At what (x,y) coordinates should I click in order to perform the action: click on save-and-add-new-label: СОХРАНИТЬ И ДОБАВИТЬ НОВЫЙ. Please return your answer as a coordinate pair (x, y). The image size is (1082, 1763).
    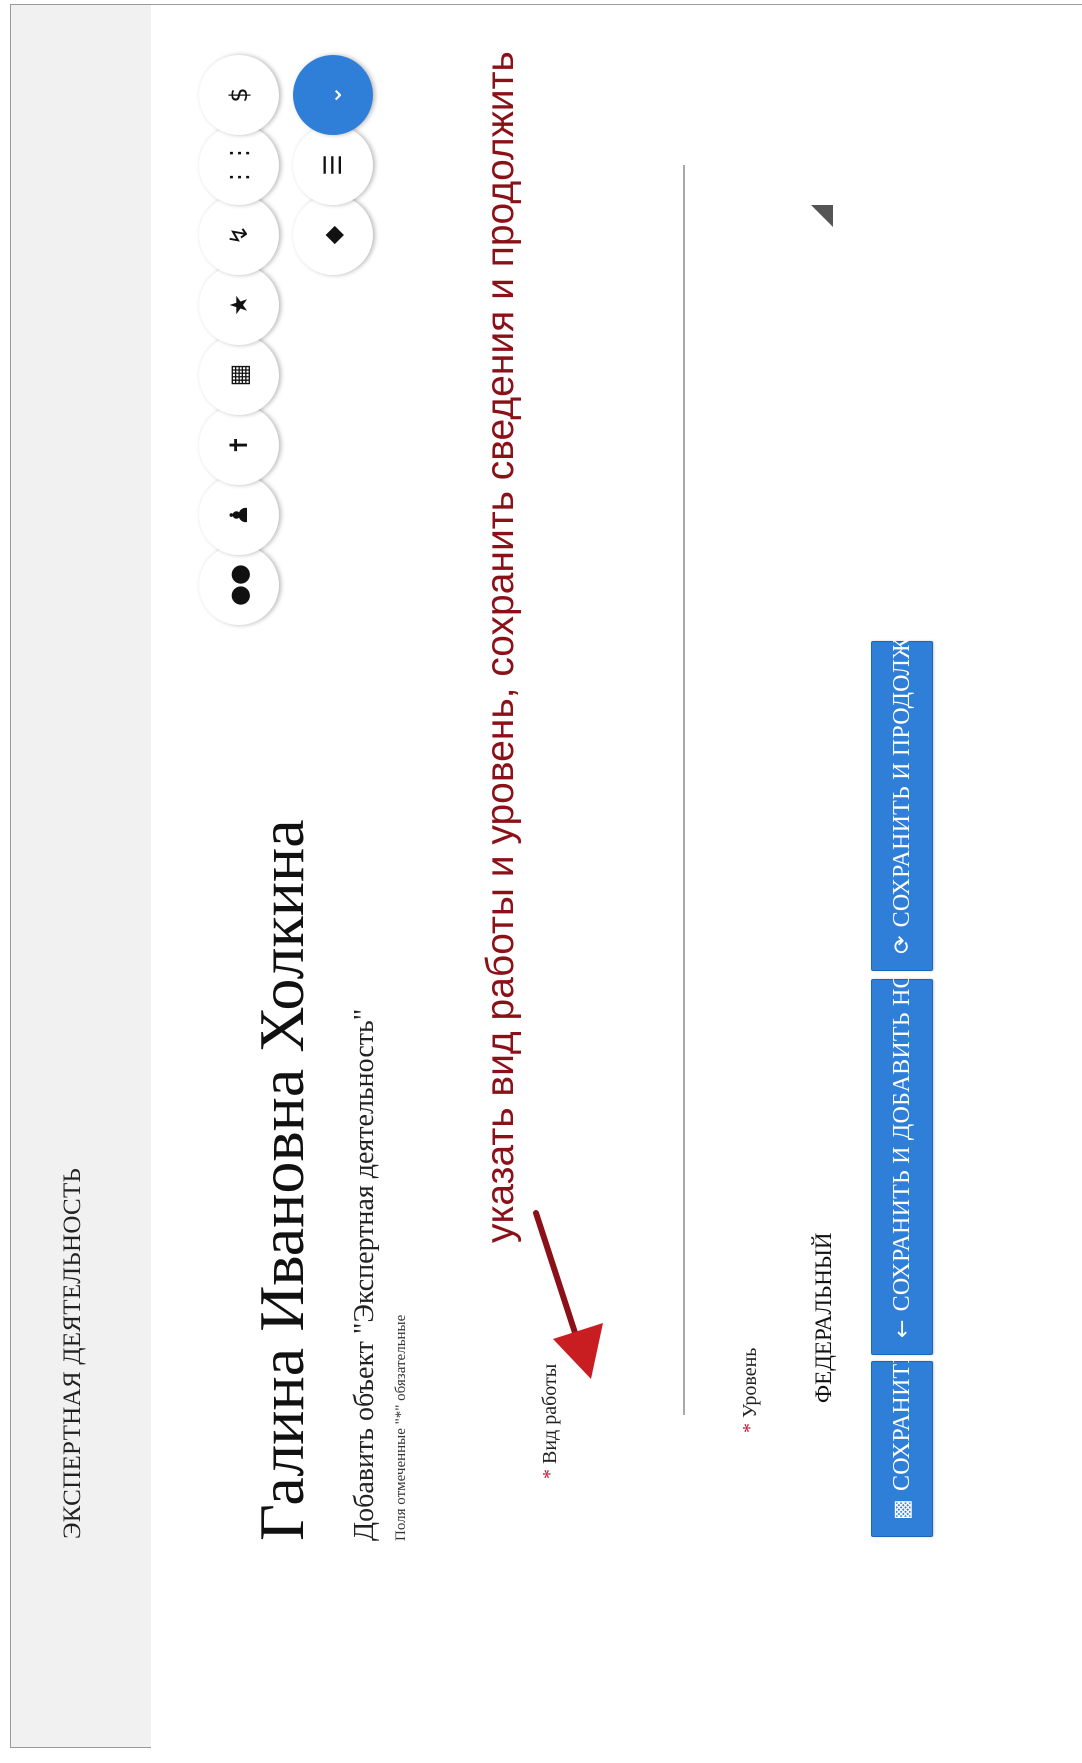
    Looking at the image, I should click on (901, 1114).